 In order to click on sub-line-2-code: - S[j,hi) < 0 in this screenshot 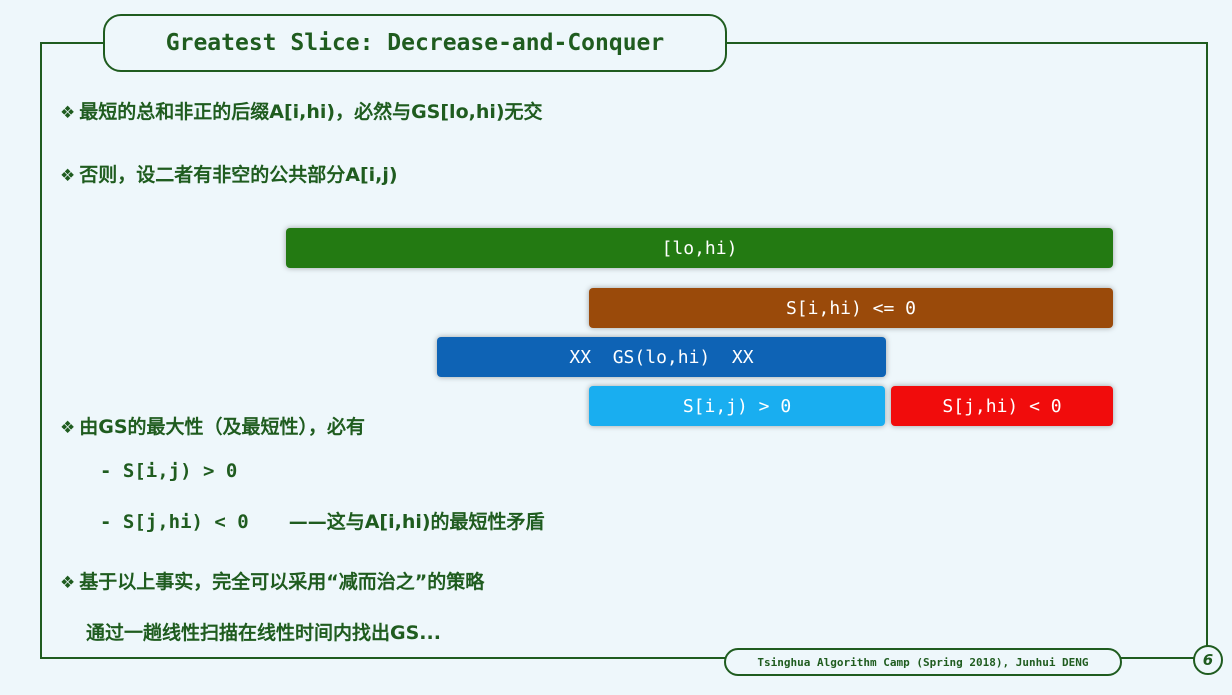, I will do `click(174, 522)`.